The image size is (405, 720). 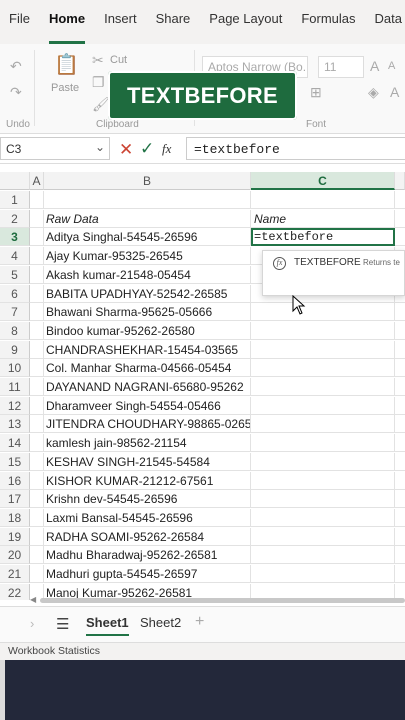 What do you see at coordinates (217, 599) in the screenshot?
I see `horizontal-scrollbar: ◀` at bounding box center [217, 599].